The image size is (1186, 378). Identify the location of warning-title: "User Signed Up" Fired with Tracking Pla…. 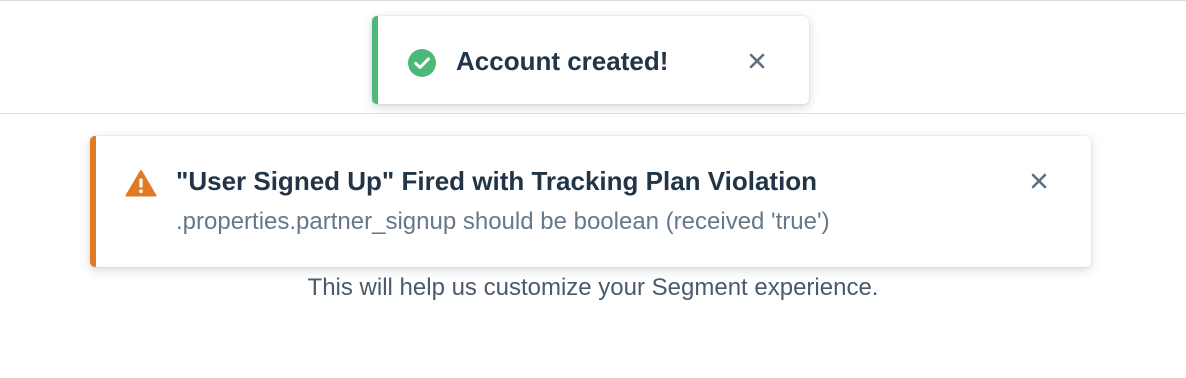
(497, 181).